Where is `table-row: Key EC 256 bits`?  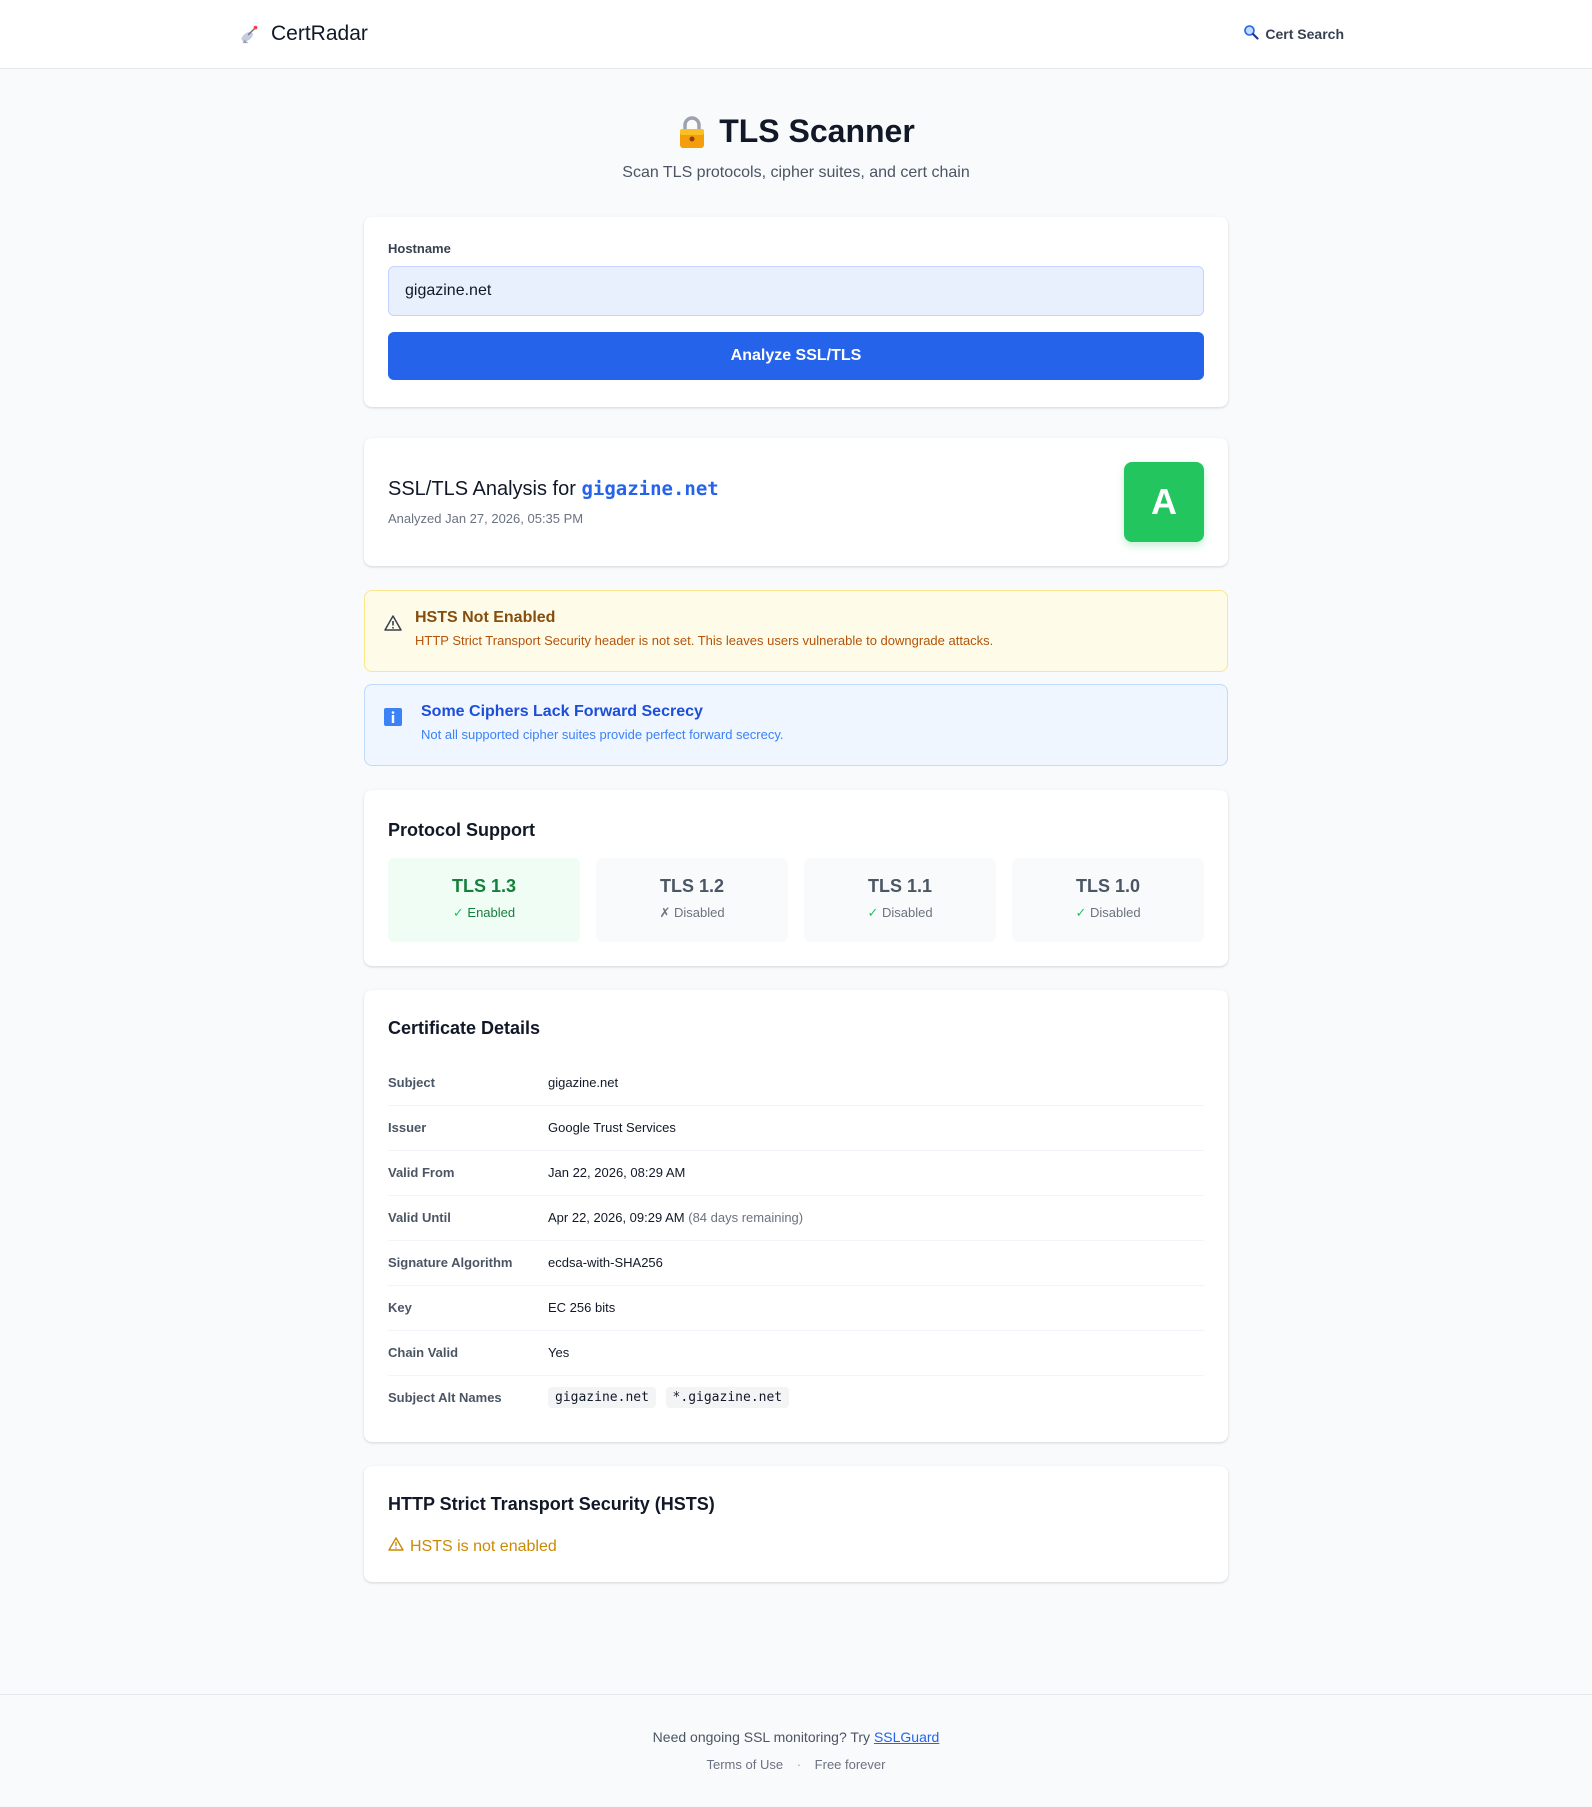 table-row: Key EC 256 bits is located at coordinates (796, 1308).